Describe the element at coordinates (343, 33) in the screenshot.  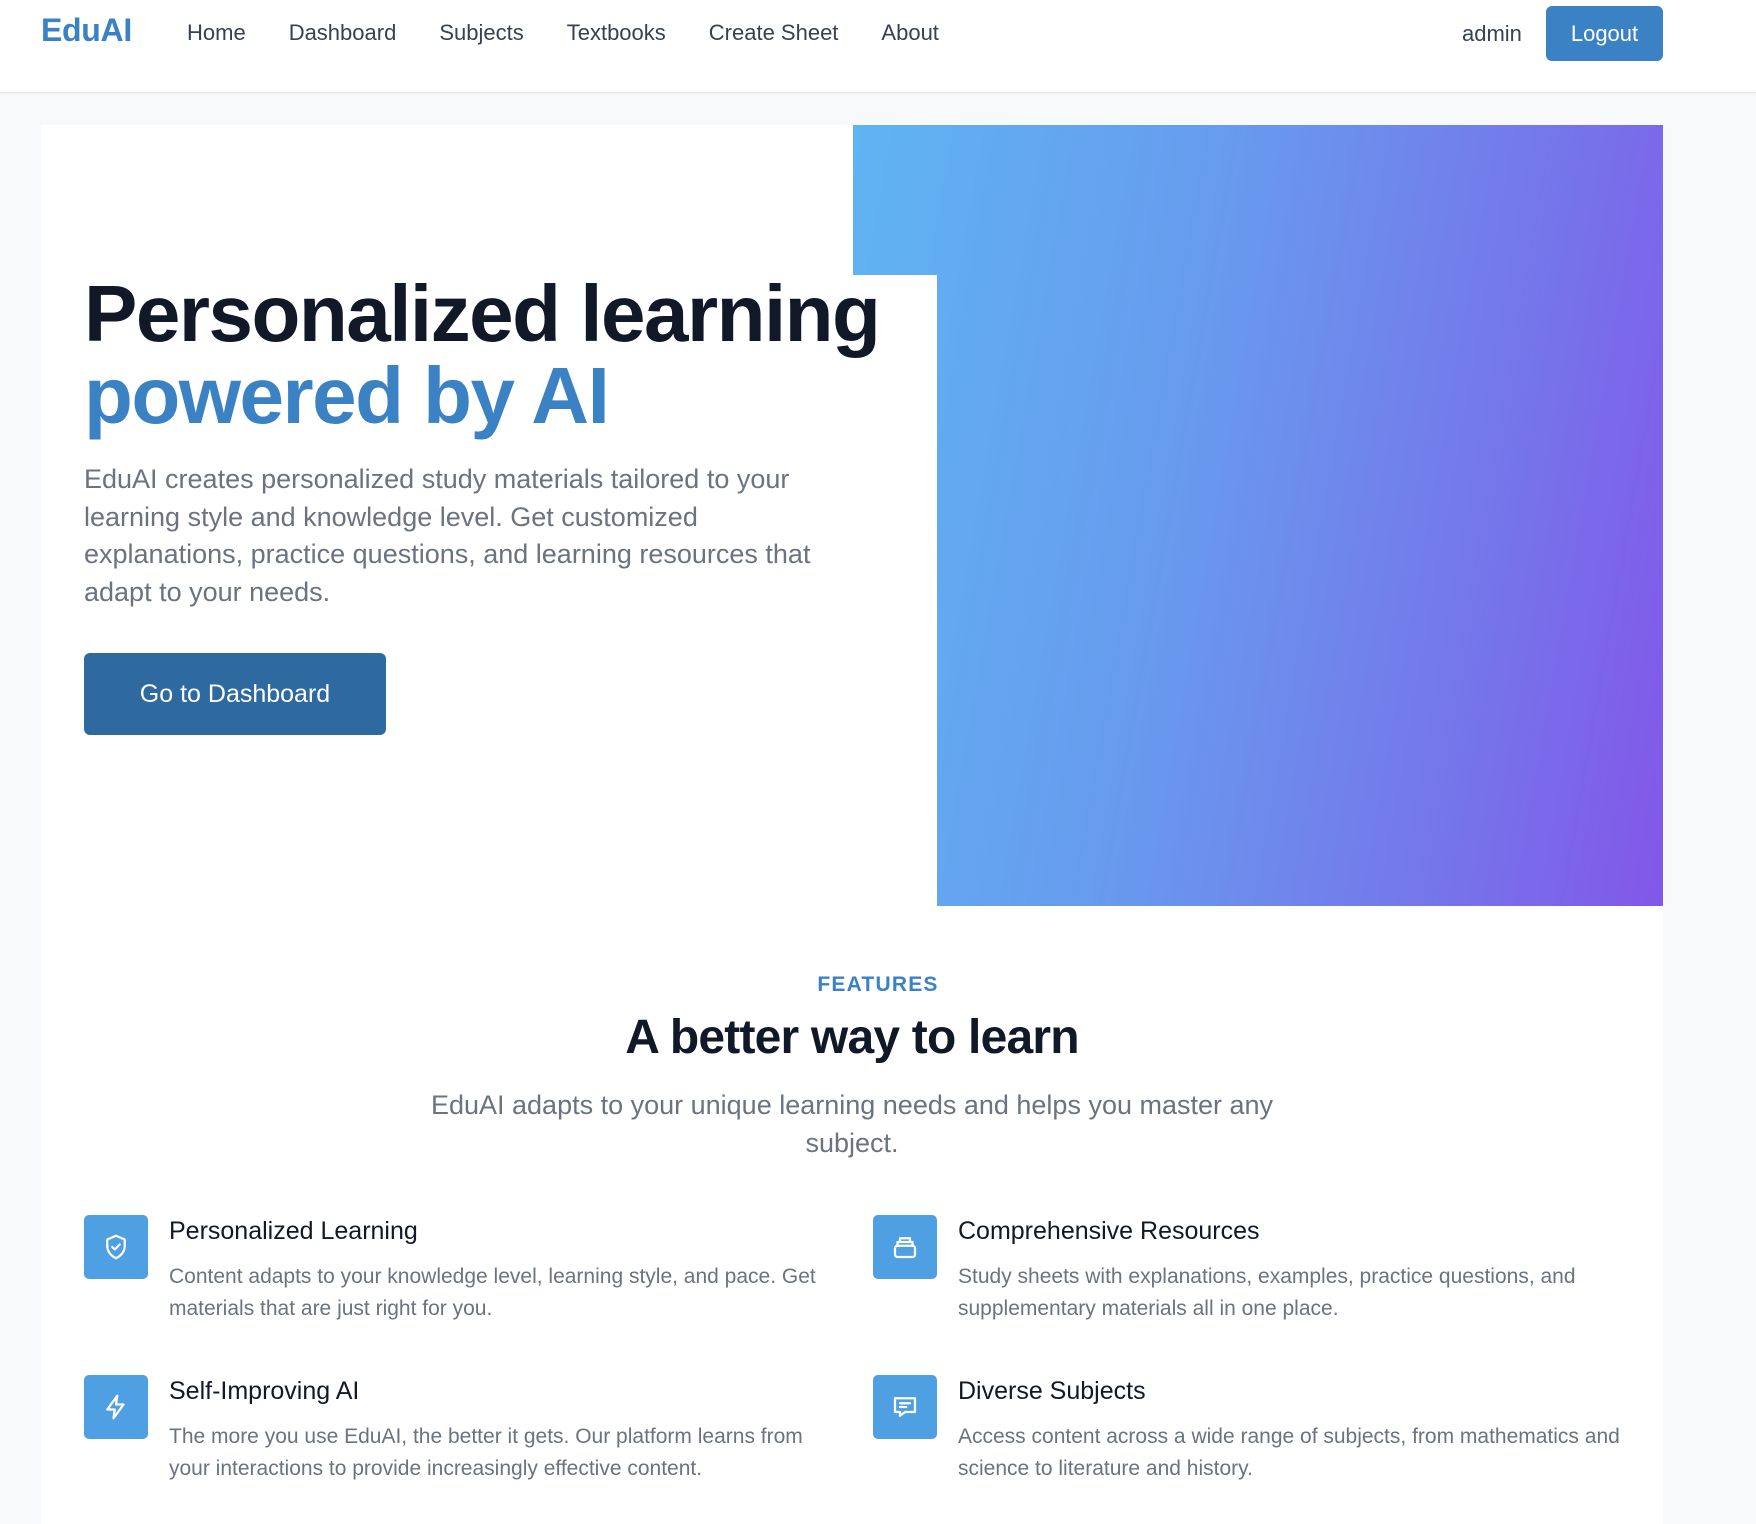
I see `nav-link-dashboard: Dashboard` at that location.